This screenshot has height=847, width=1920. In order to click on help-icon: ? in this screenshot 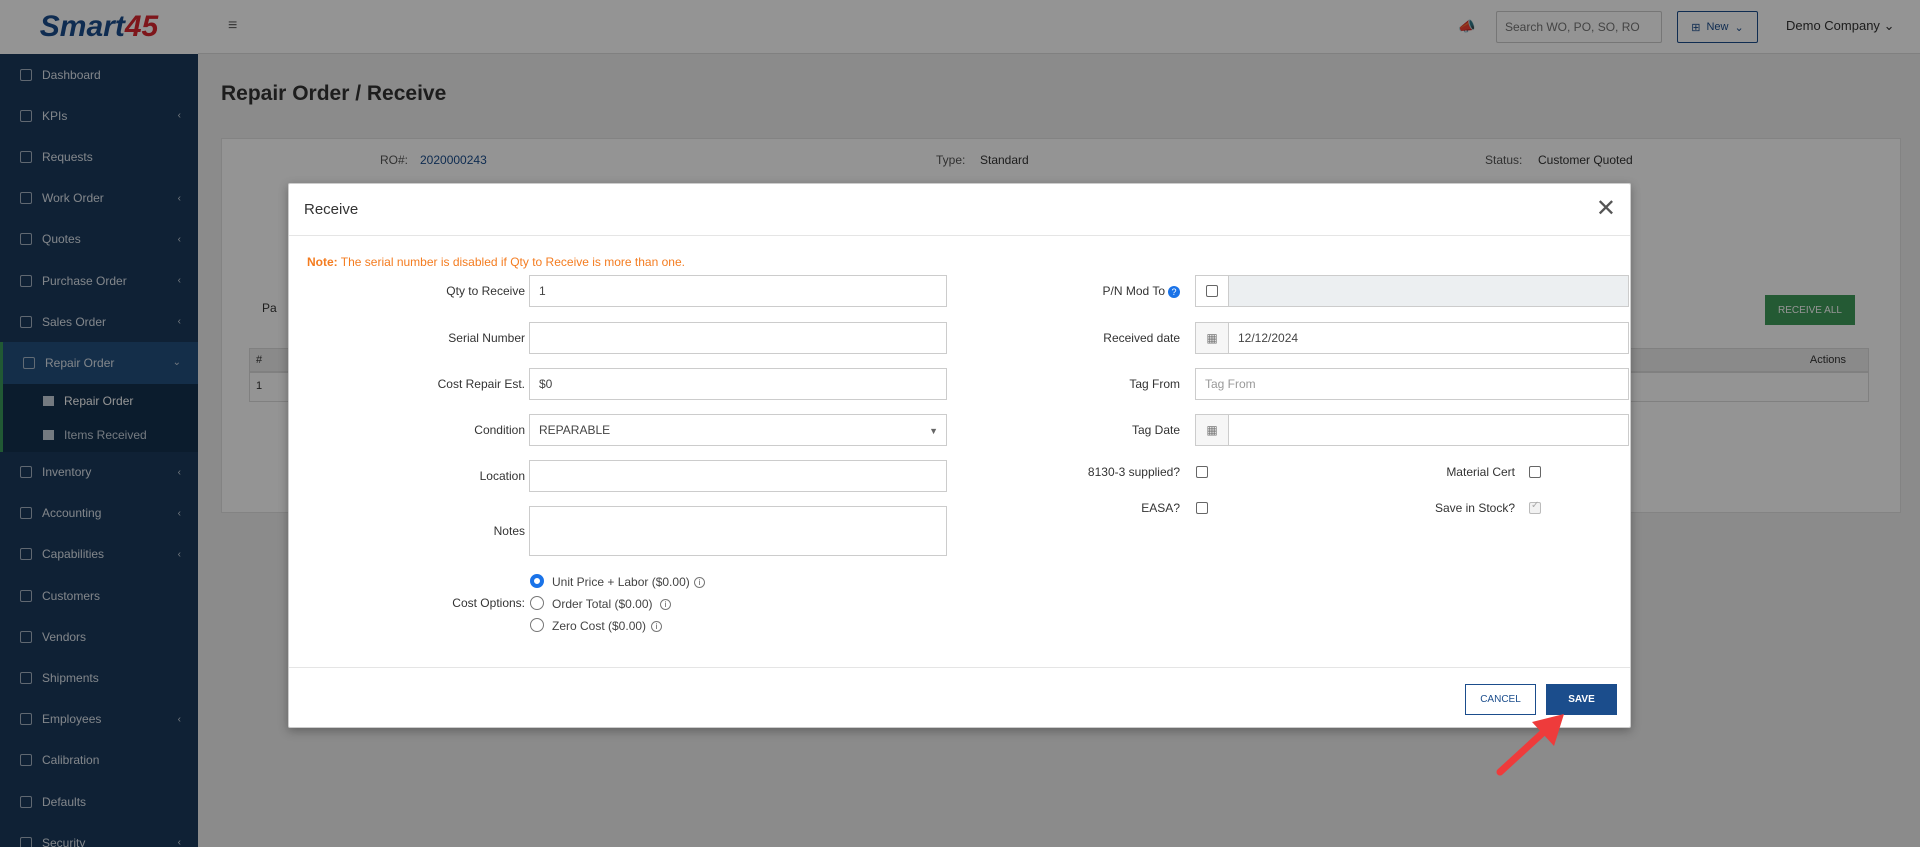, I will do `click(1174, 291)`.